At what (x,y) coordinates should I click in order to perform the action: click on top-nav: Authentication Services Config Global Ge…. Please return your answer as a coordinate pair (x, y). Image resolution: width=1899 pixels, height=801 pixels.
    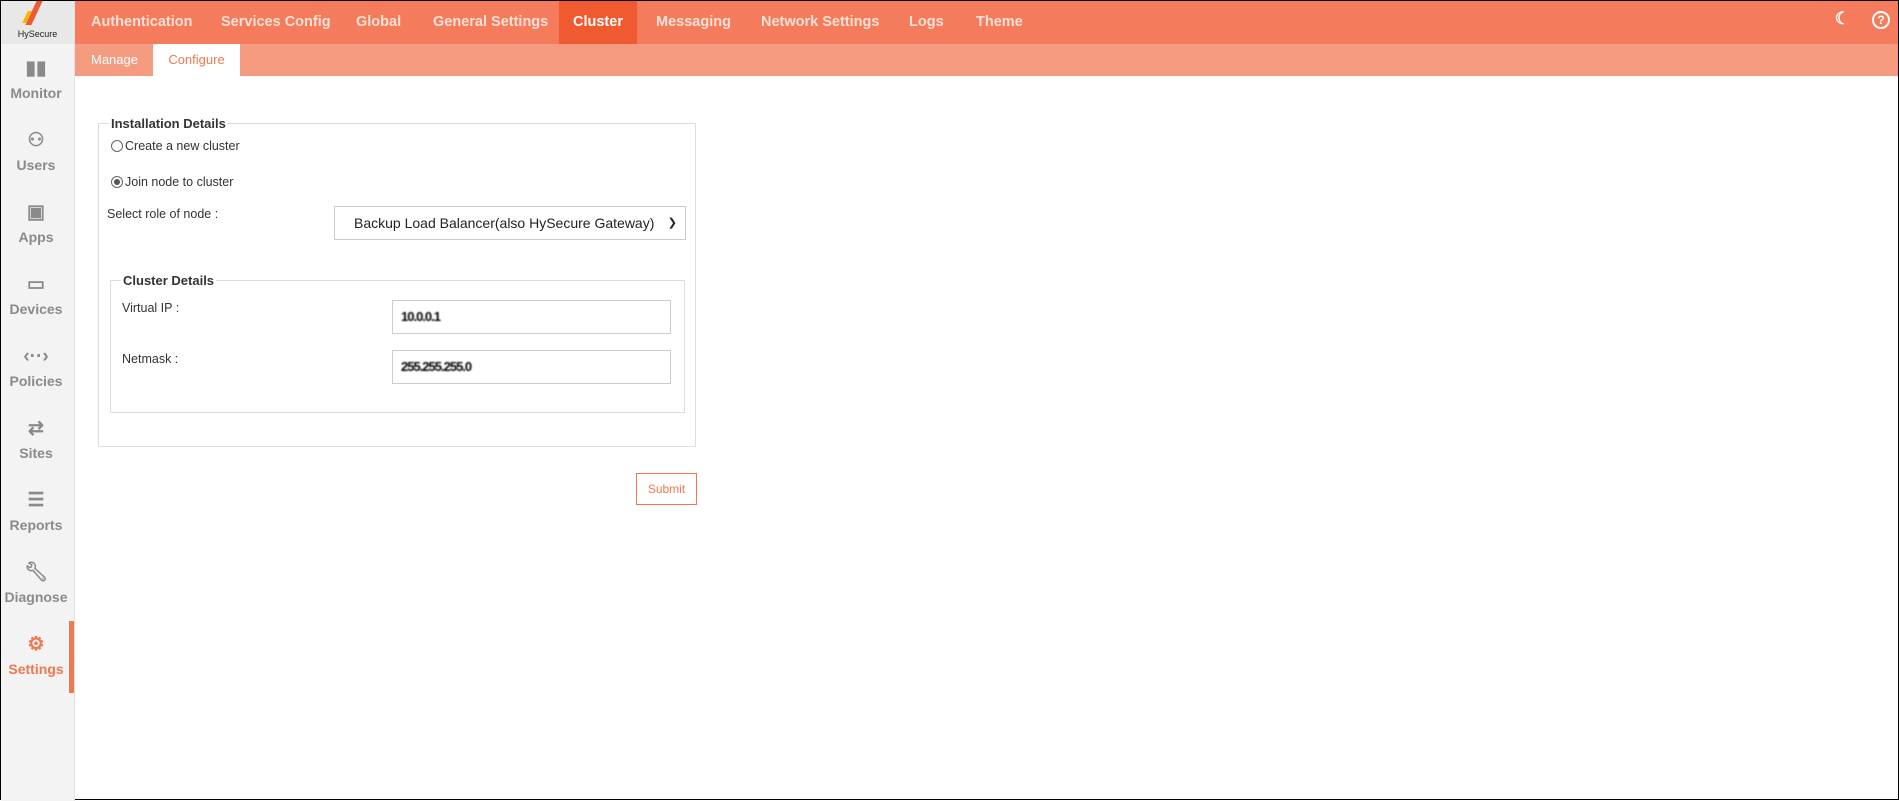
    Looking at the image, I should click on (986, 22).